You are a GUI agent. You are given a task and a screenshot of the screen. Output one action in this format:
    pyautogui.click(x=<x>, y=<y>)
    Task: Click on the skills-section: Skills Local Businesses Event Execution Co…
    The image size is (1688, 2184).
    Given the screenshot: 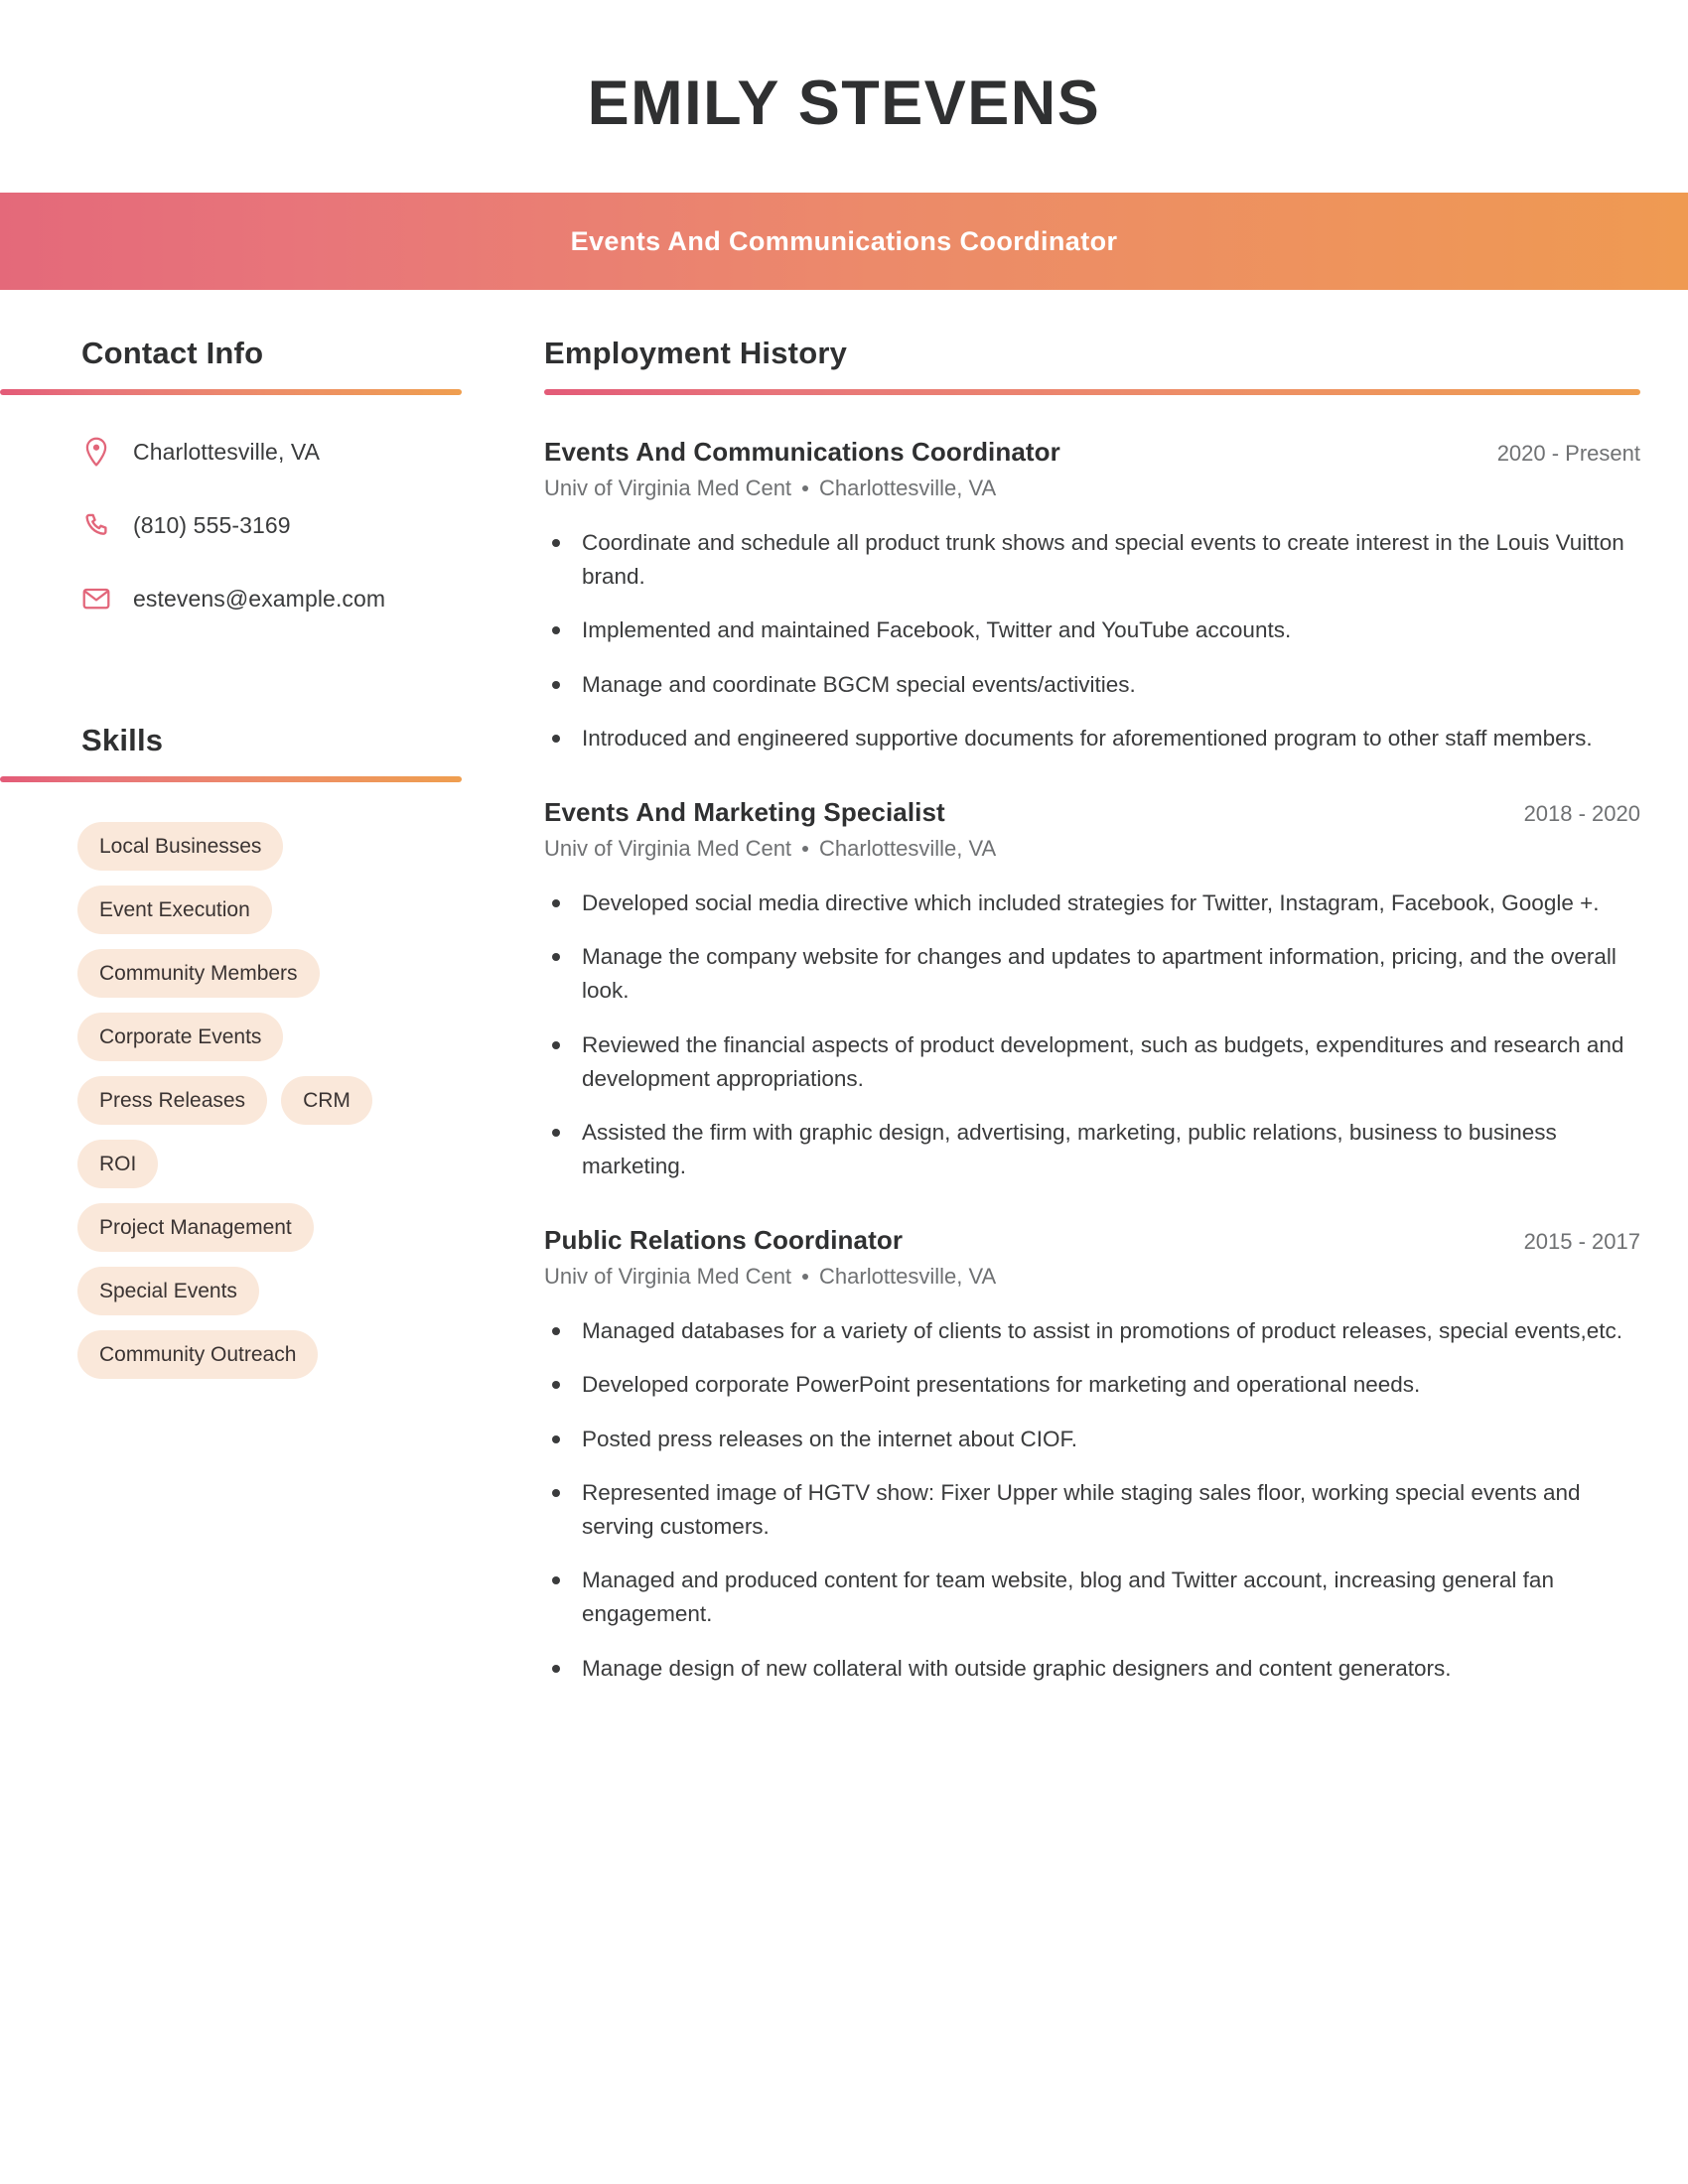 What is the action you would take?
    pyautogui.click(x=243, y=1051)
    